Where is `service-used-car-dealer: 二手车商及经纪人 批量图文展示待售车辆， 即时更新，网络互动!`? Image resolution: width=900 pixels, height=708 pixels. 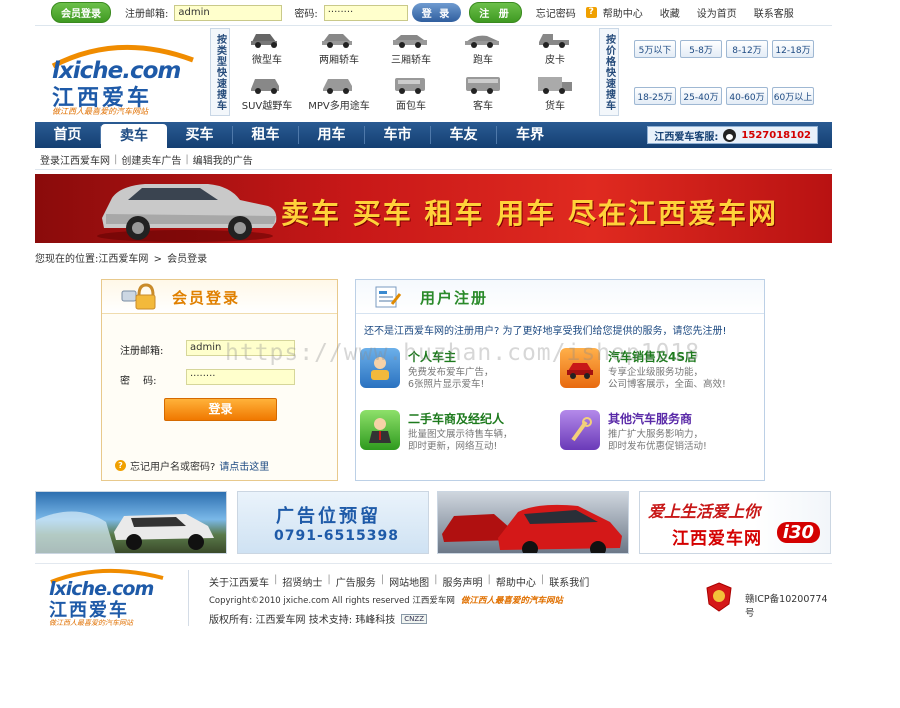
service-used-car-dealer: 二手车商及经纪人 批量图文展示待售车辆， 即时更新，网络互动! is located at coordinates (455, 431).